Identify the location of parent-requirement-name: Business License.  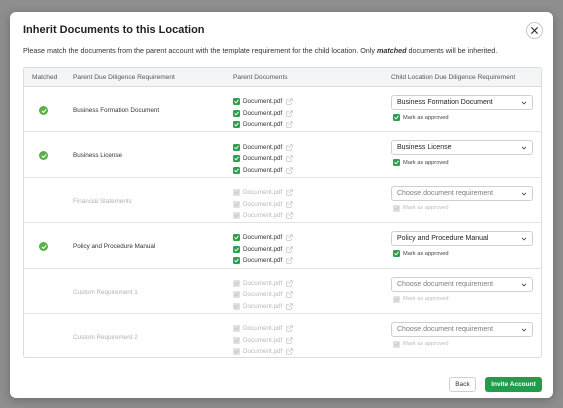
(98, 156).